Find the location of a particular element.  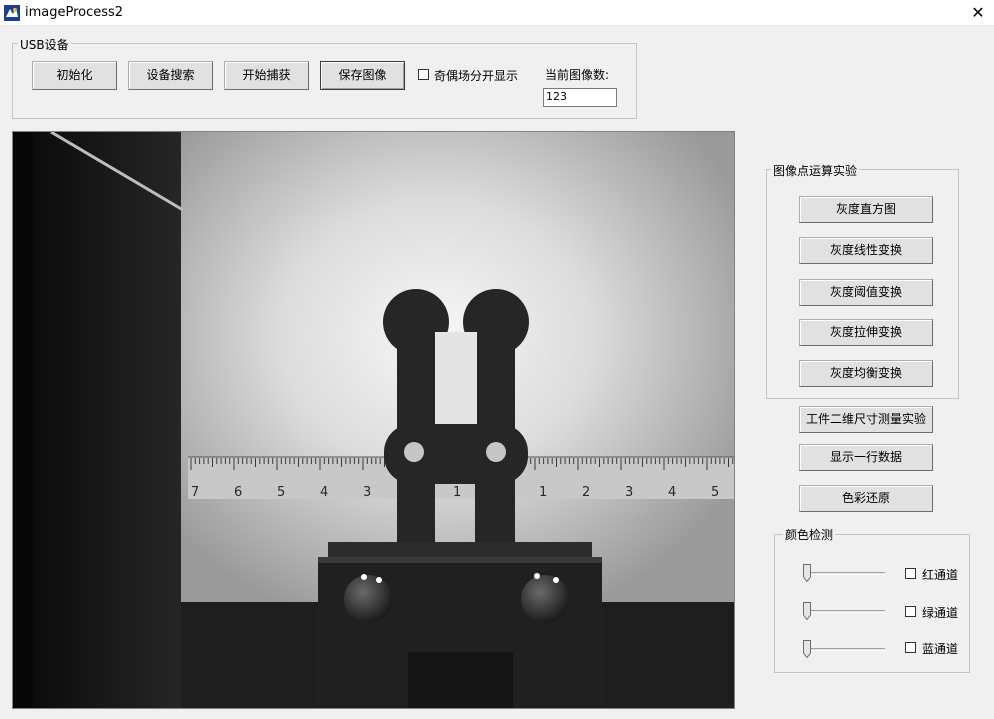

green-channel-slider-thumb is located at coordinates (807, 611).